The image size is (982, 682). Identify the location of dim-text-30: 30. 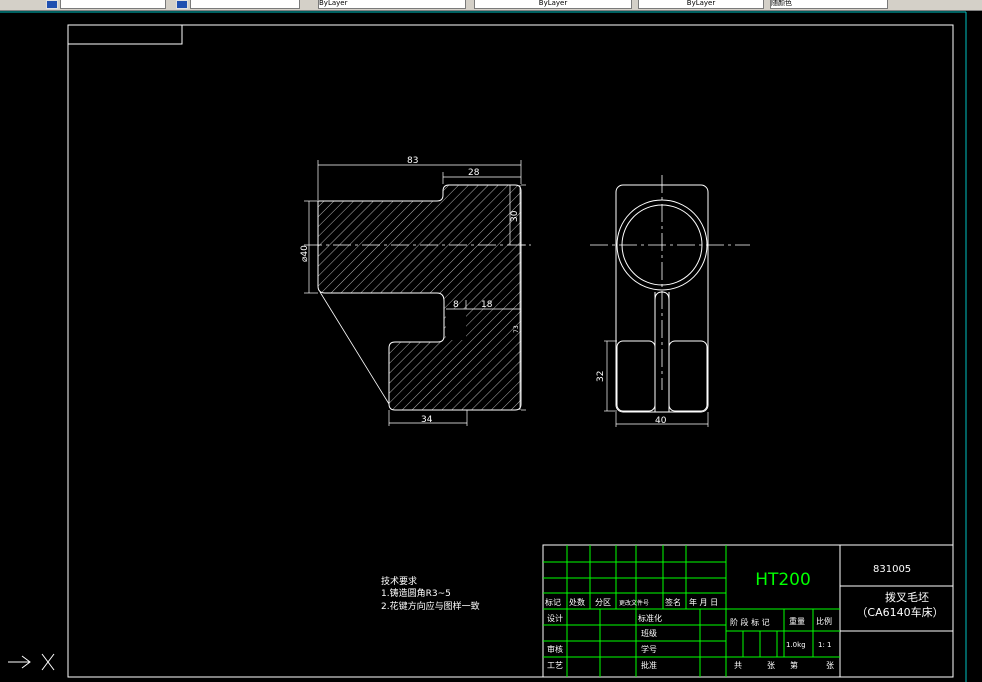
(515, 216).